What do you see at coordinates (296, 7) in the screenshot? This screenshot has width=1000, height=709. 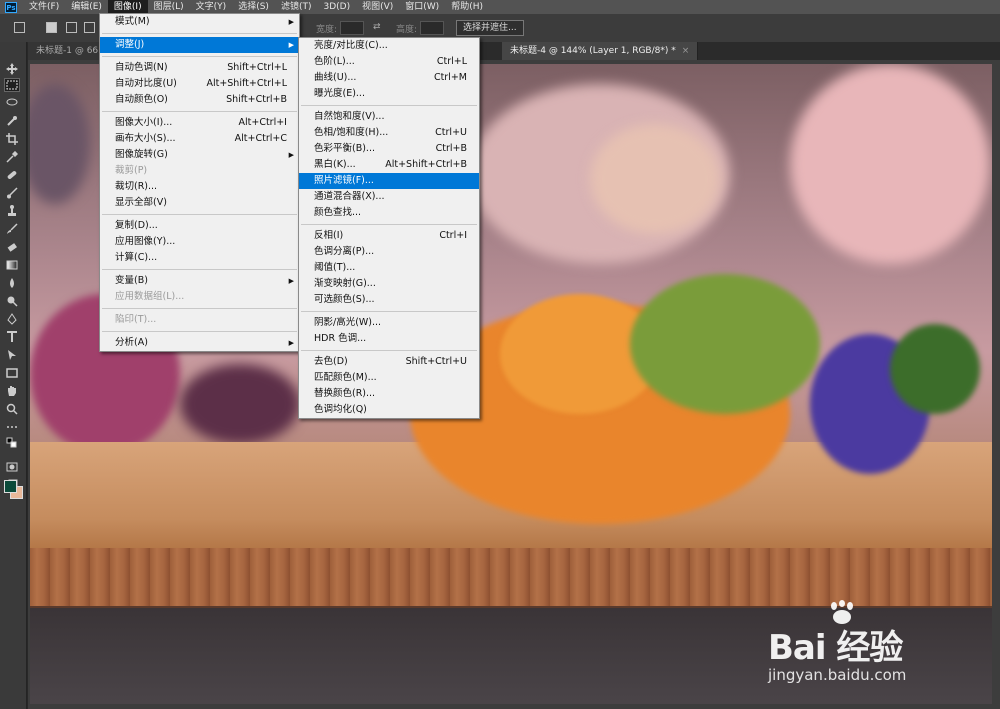 I see `menu-filter: 滤镜(T)` at bounding box center [296, 7].